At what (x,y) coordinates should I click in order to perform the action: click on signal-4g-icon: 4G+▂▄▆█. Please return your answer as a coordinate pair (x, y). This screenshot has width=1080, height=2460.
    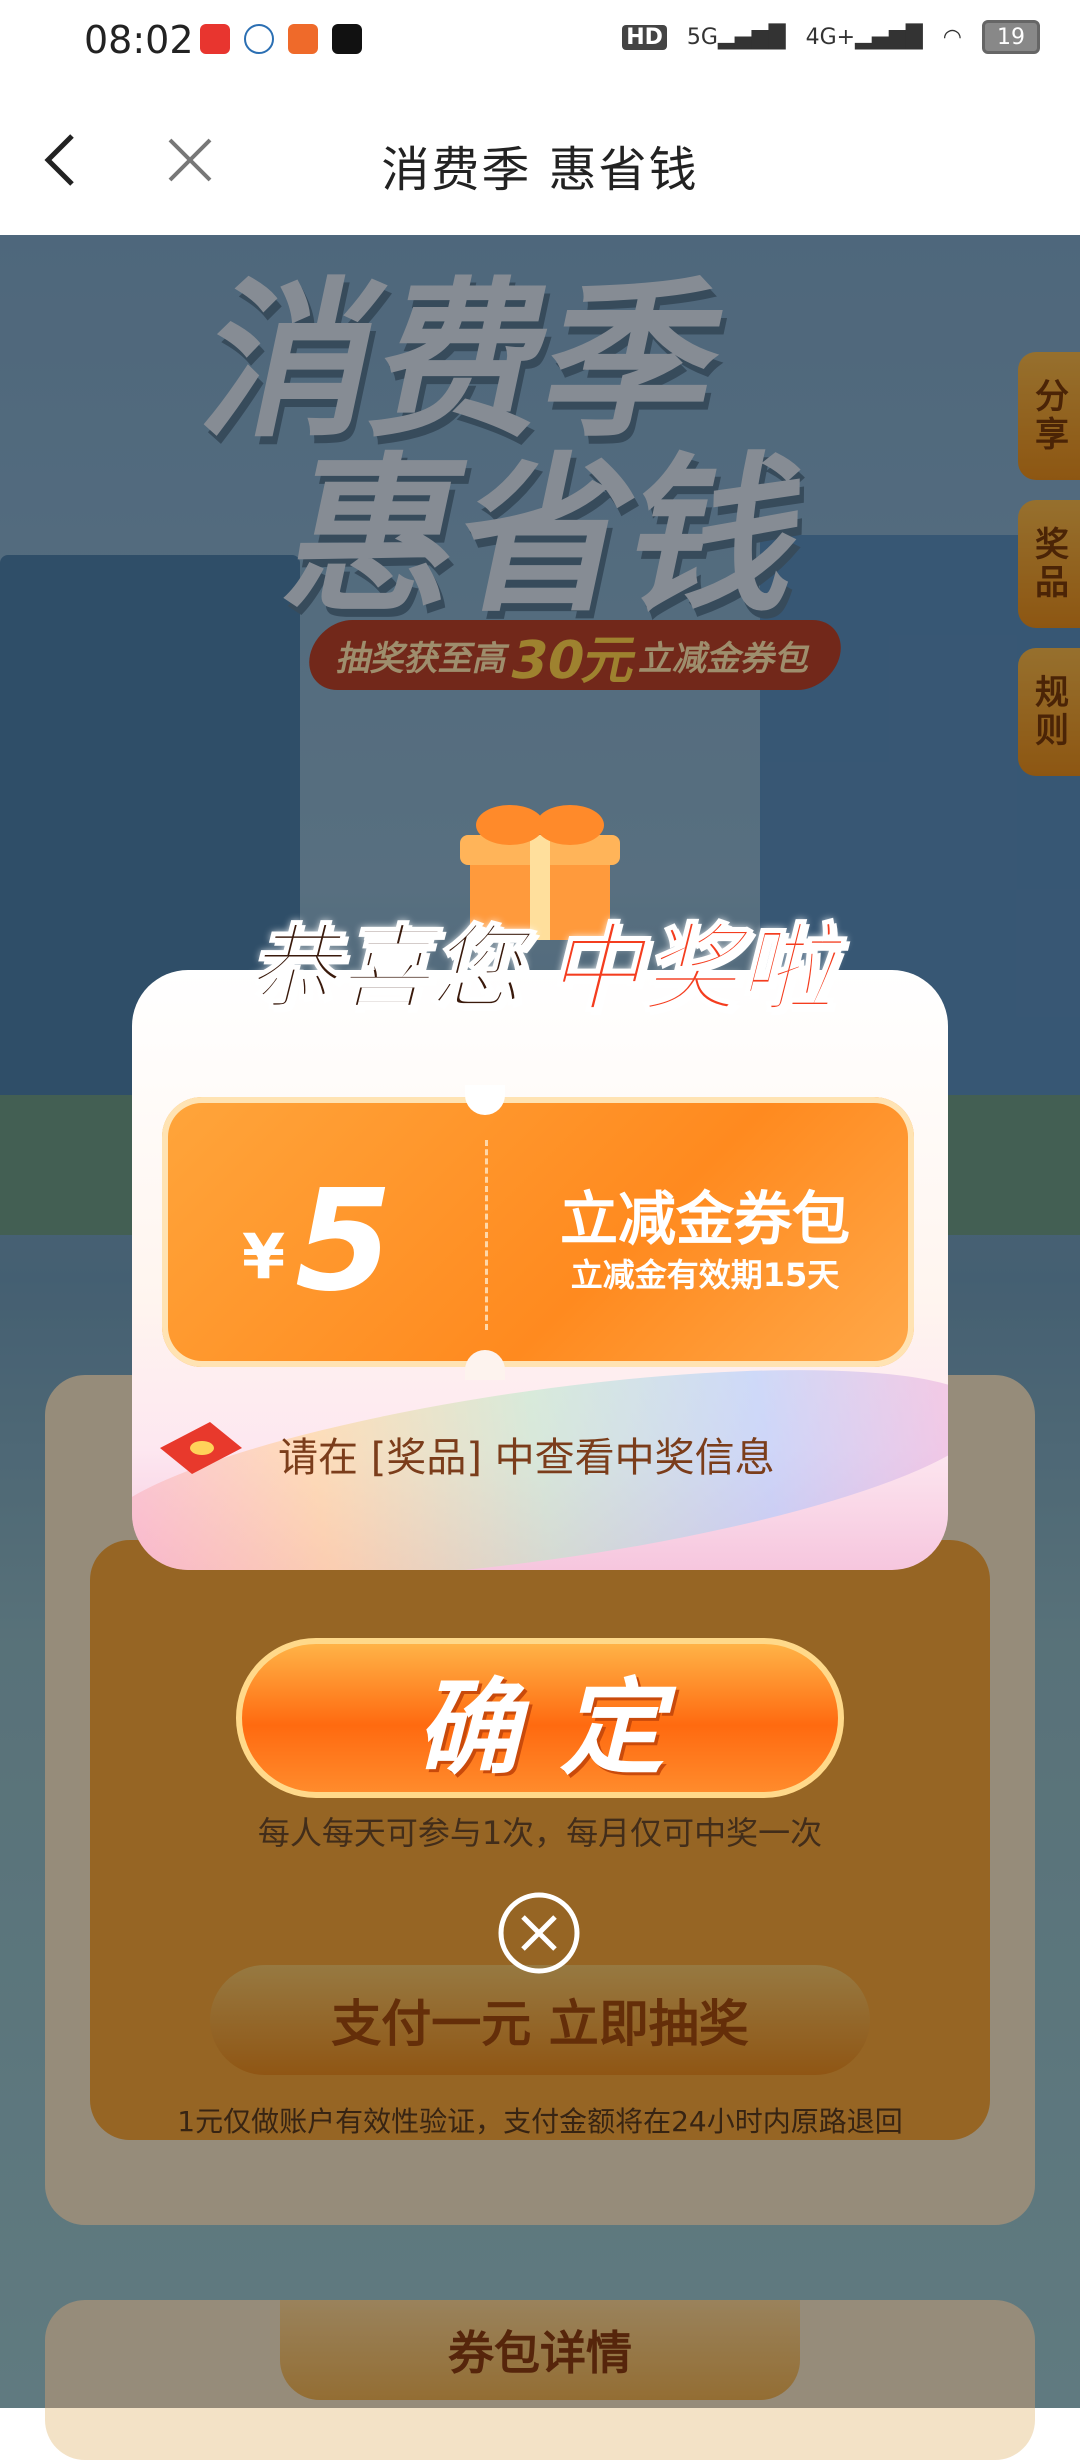
    Looking at the image, I should click on (864, 37).